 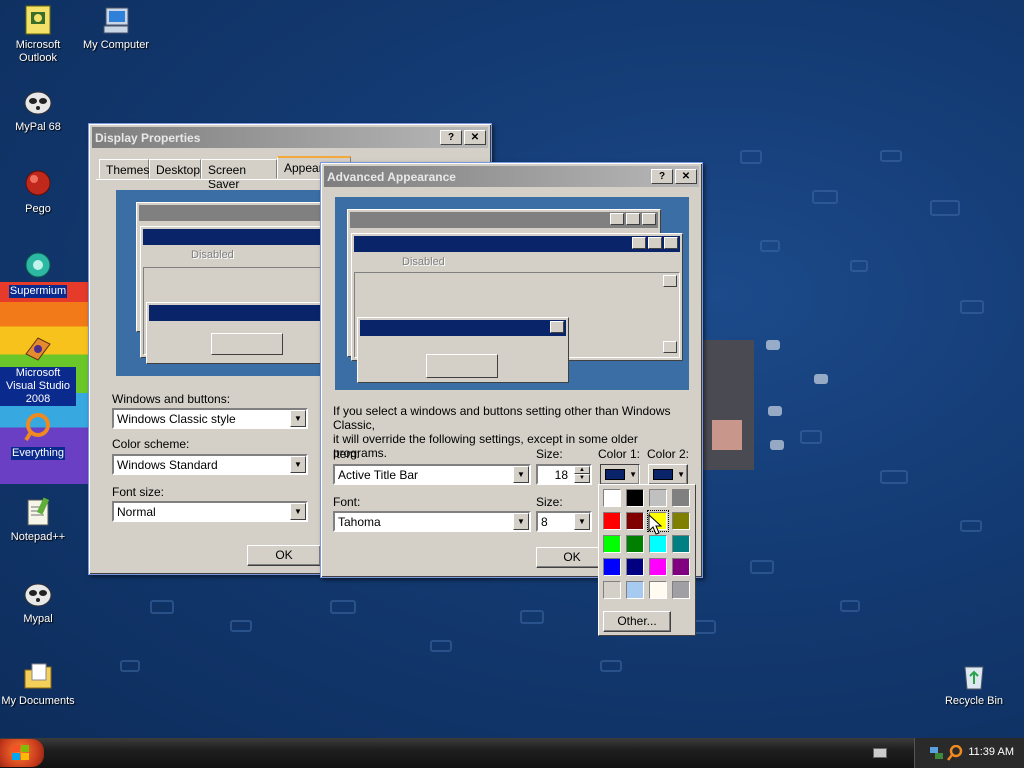 What do you see at coordinates (955, 753) in the screenshot?
I see `search-icon` at bounding box center [955, 753].